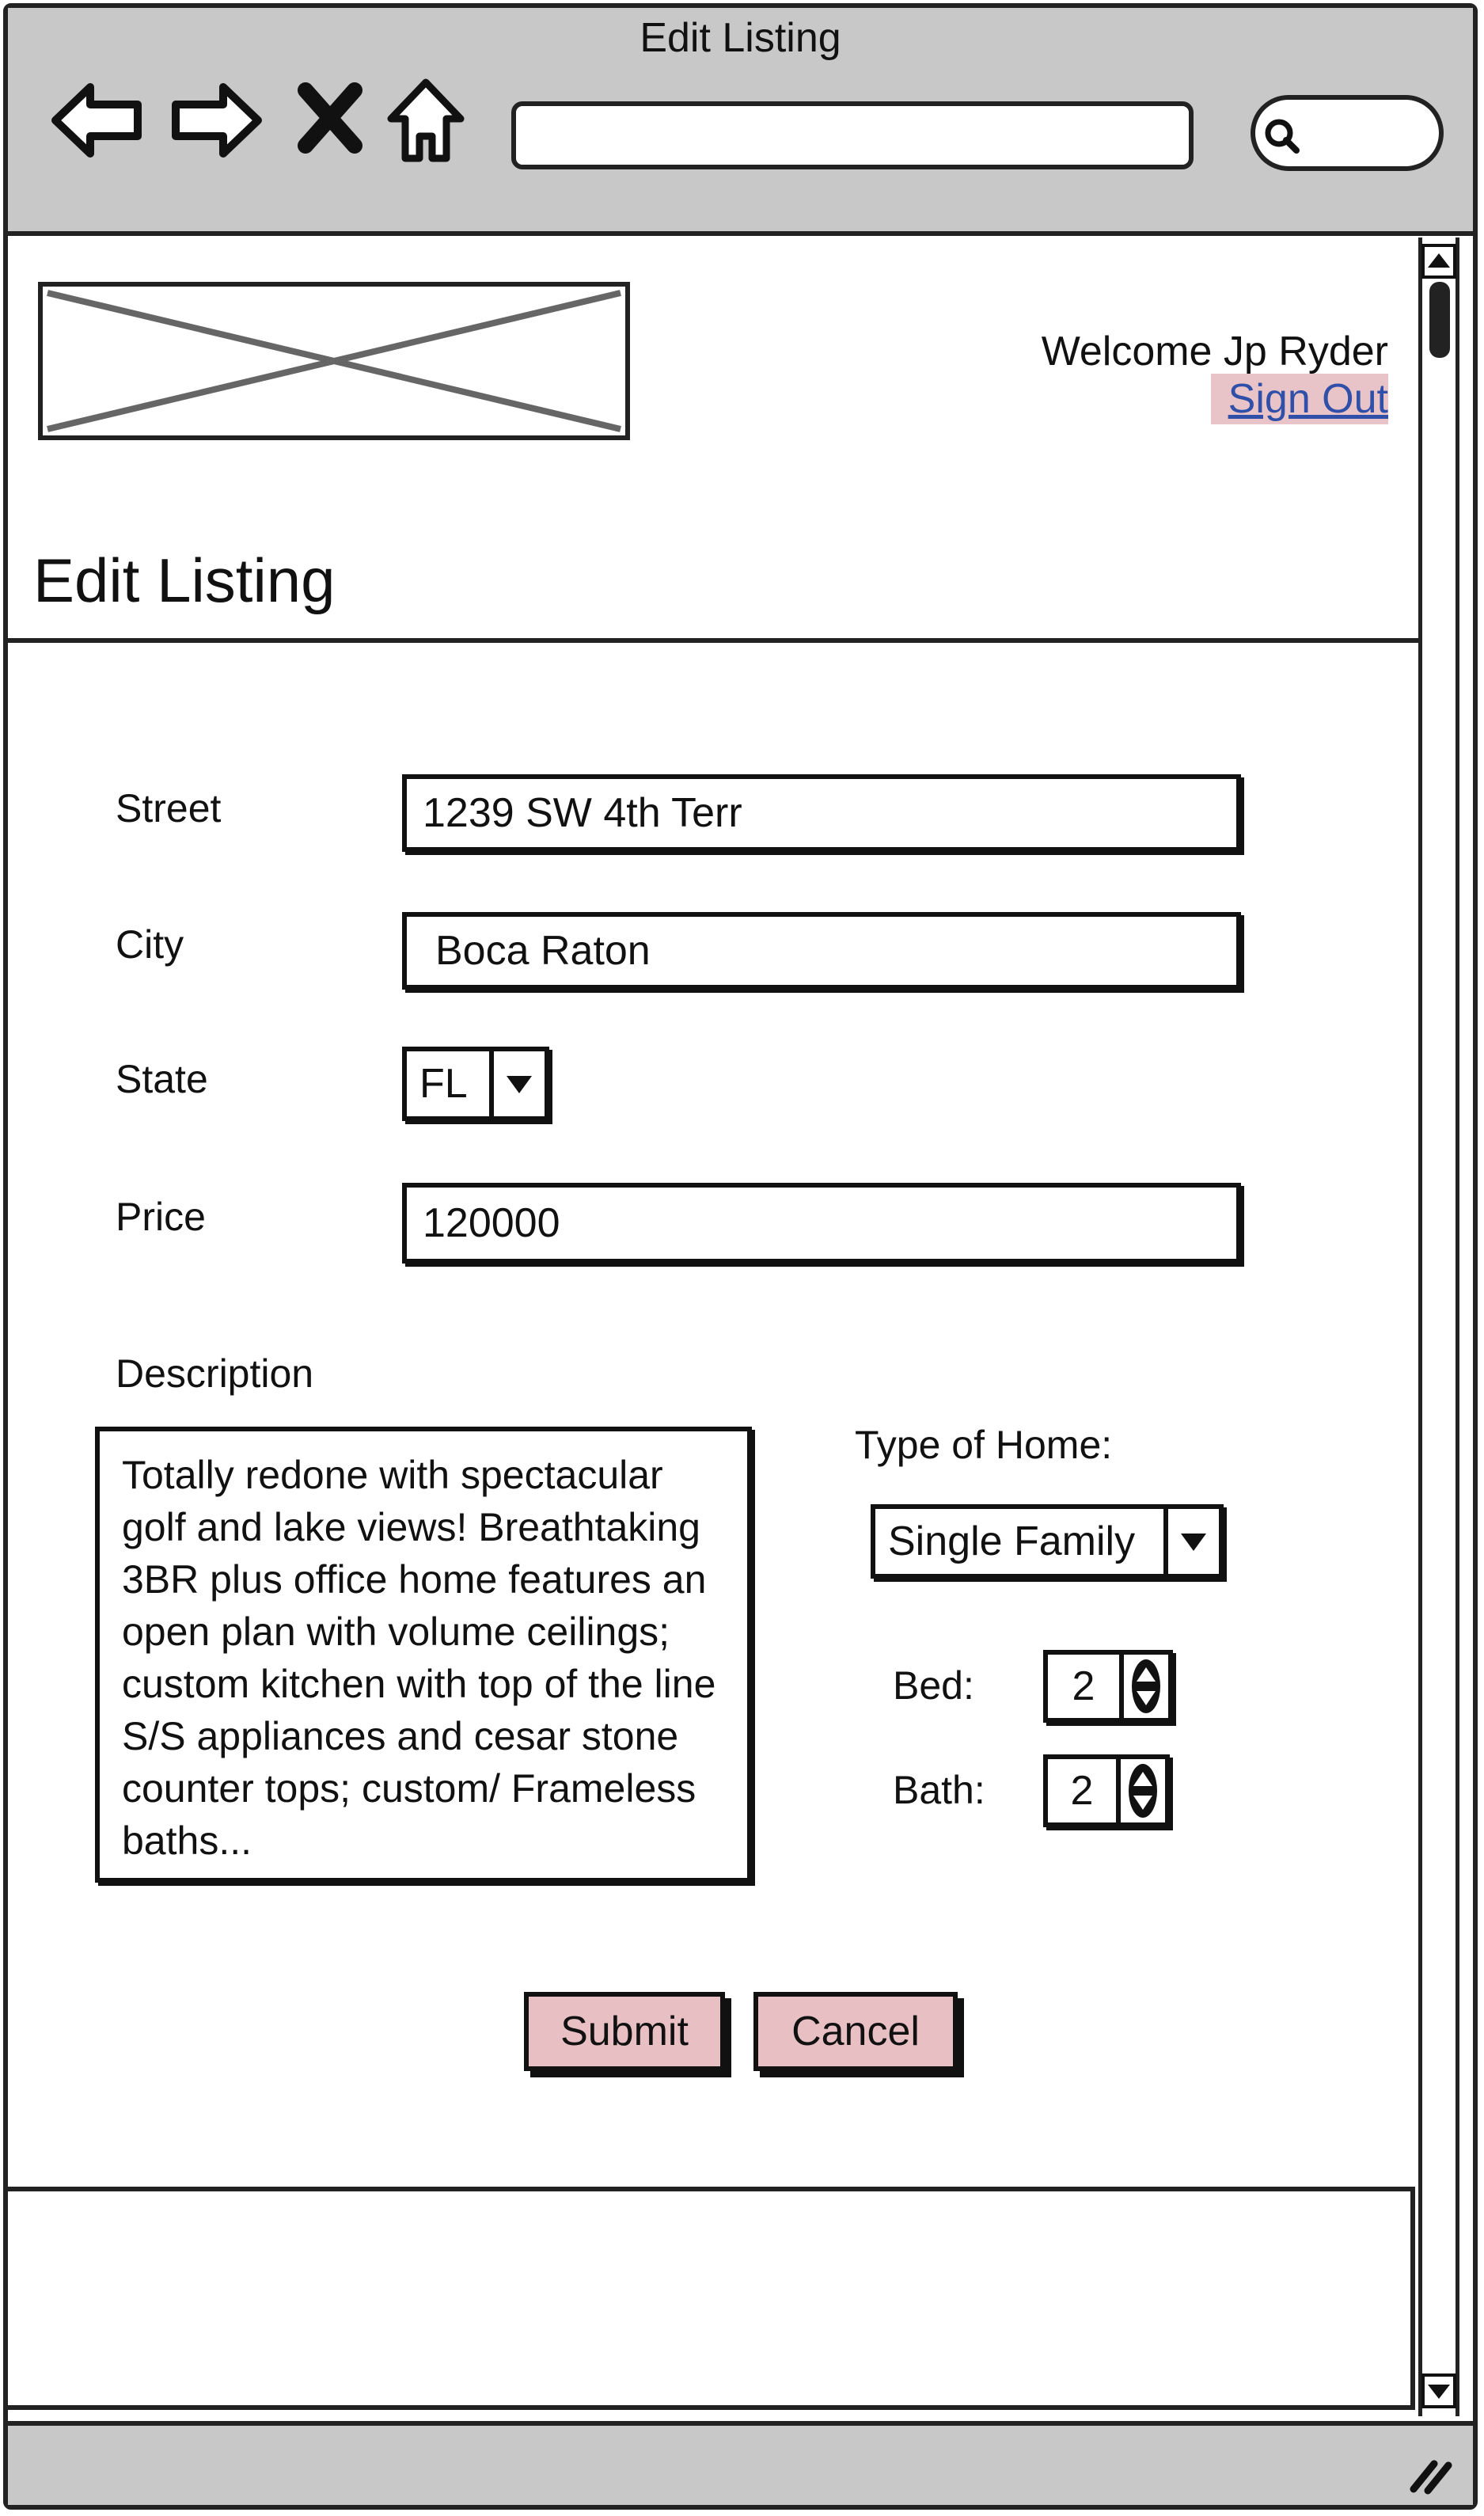  I want to click on image-placeholder-icon, so click(334, 361).